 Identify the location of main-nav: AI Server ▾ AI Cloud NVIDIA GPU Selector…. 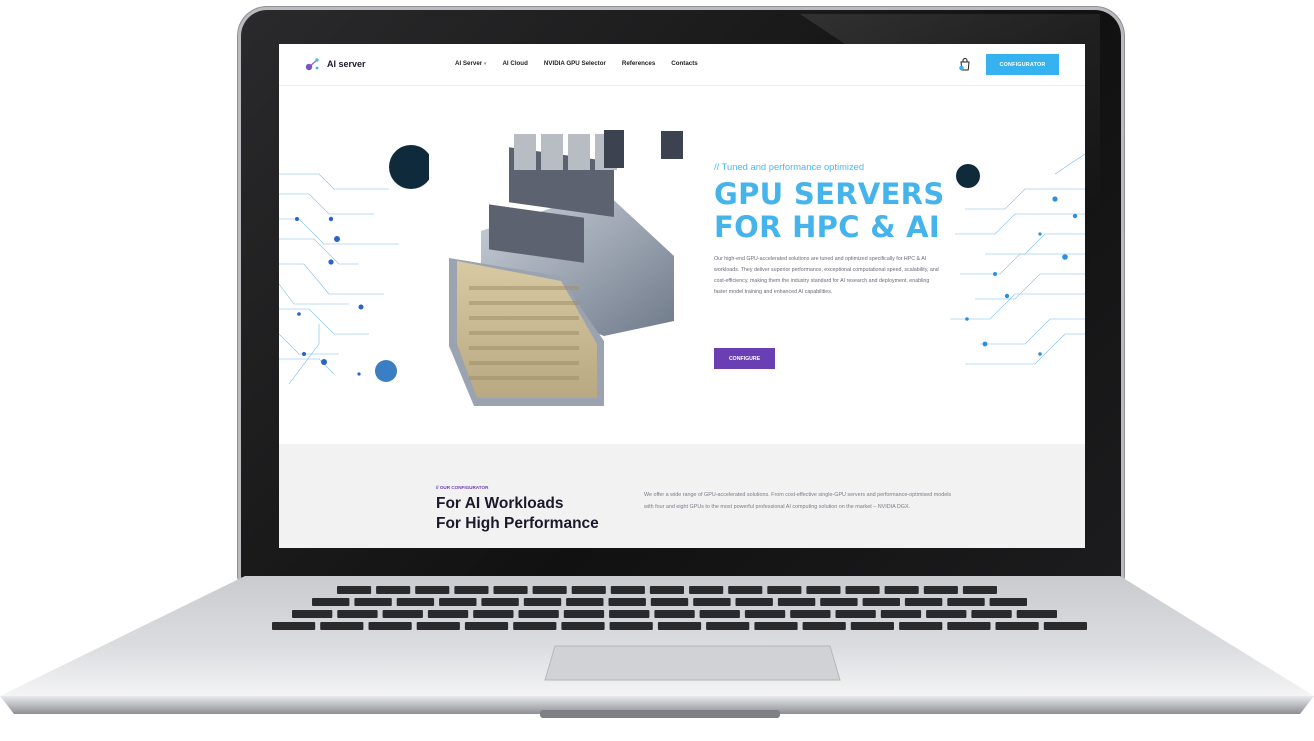
(576, 63).